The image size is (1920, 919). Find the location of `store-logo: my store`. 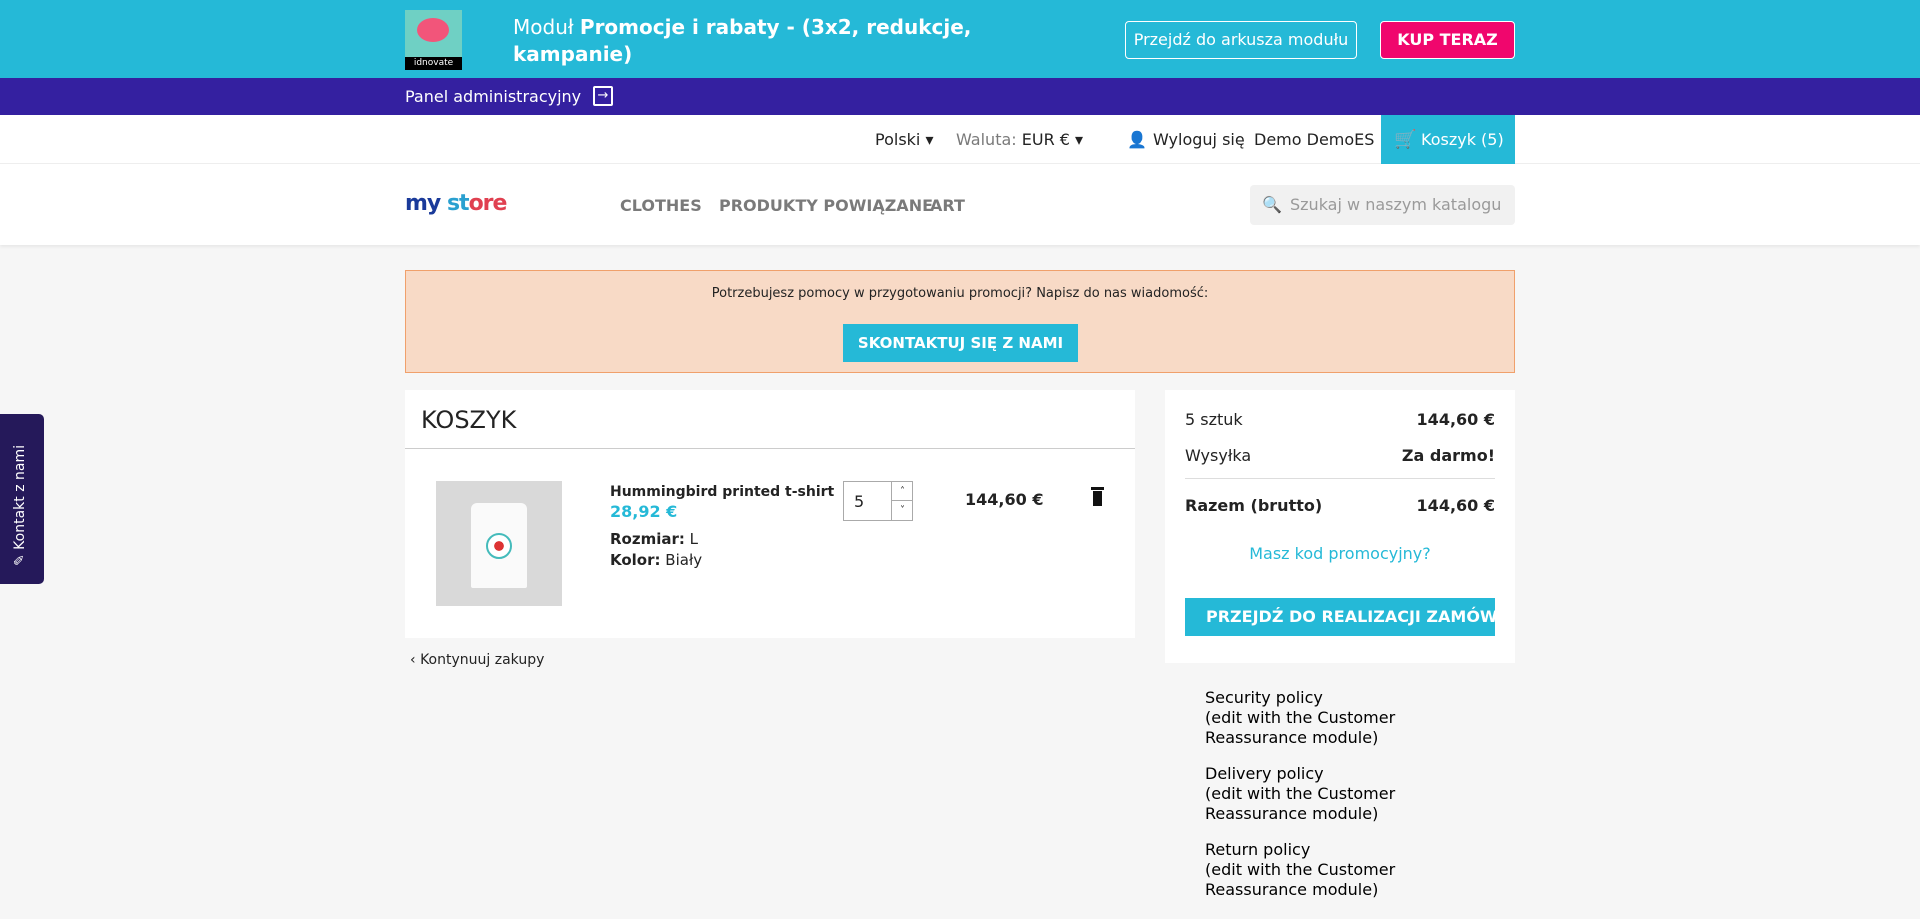

store-logo: my store is located at coordinates (456, 203).